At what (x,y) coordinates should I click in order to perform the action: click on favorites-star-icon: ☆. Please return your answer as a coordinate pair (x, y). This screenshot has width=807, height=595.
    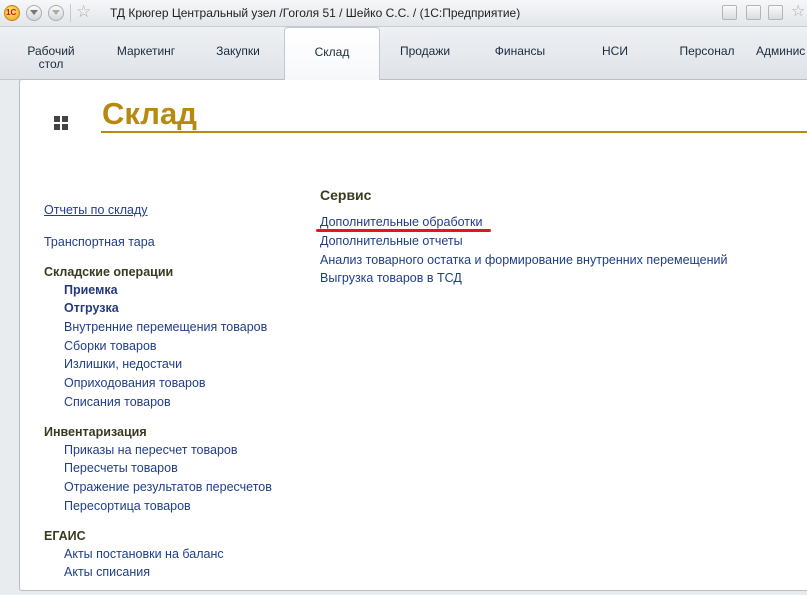
    Looking at the image, I should click on (83, 12).